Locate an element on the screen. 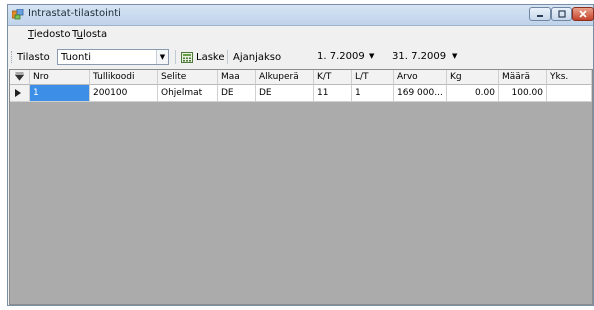 This screenshot has height=310, width=594. maximize-button is located at coordinates (561, 14).